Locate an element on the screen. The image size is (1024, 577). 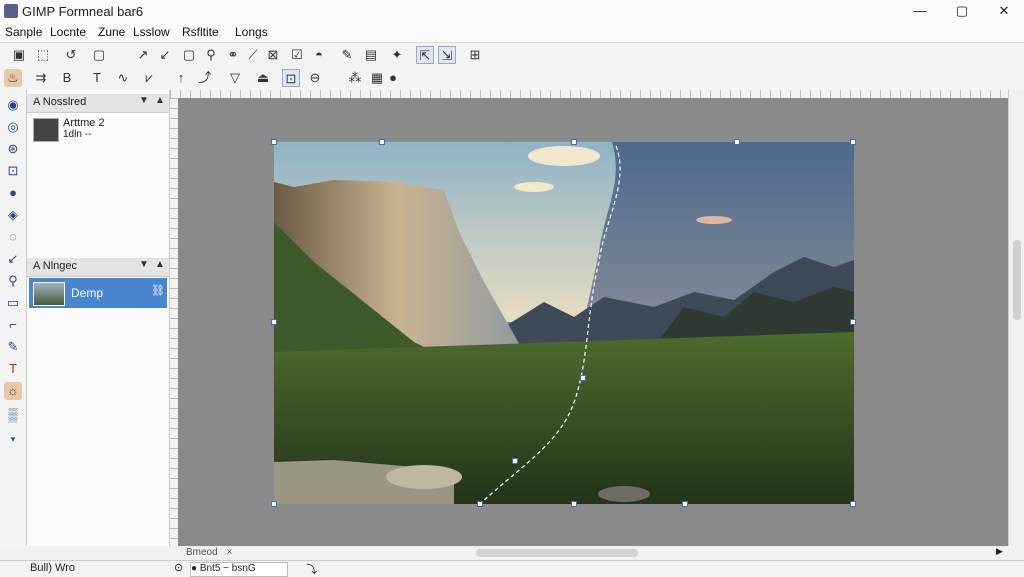
path-icon: ⏏ is located at coordinates (263, 78).